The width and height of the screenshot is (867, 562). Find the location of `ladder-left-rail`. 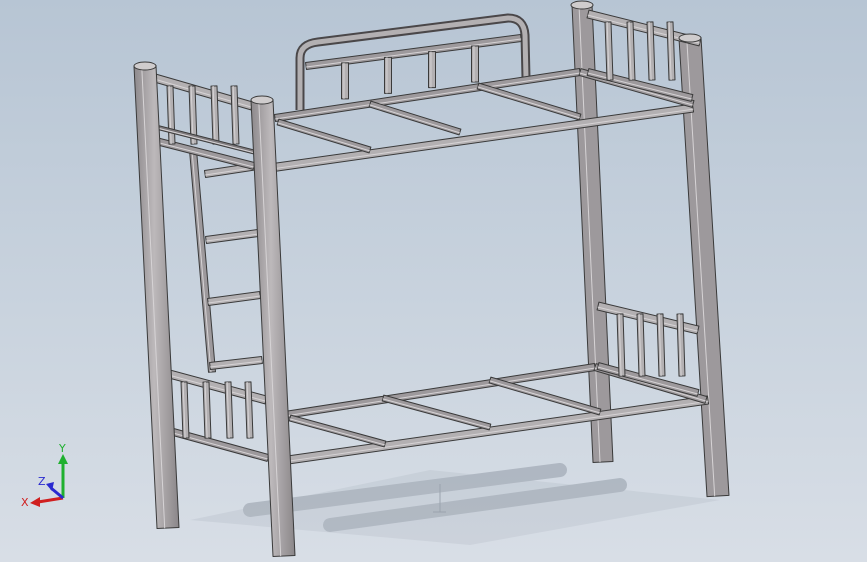

ladder-left-rail is located at coordinates (202, 261).